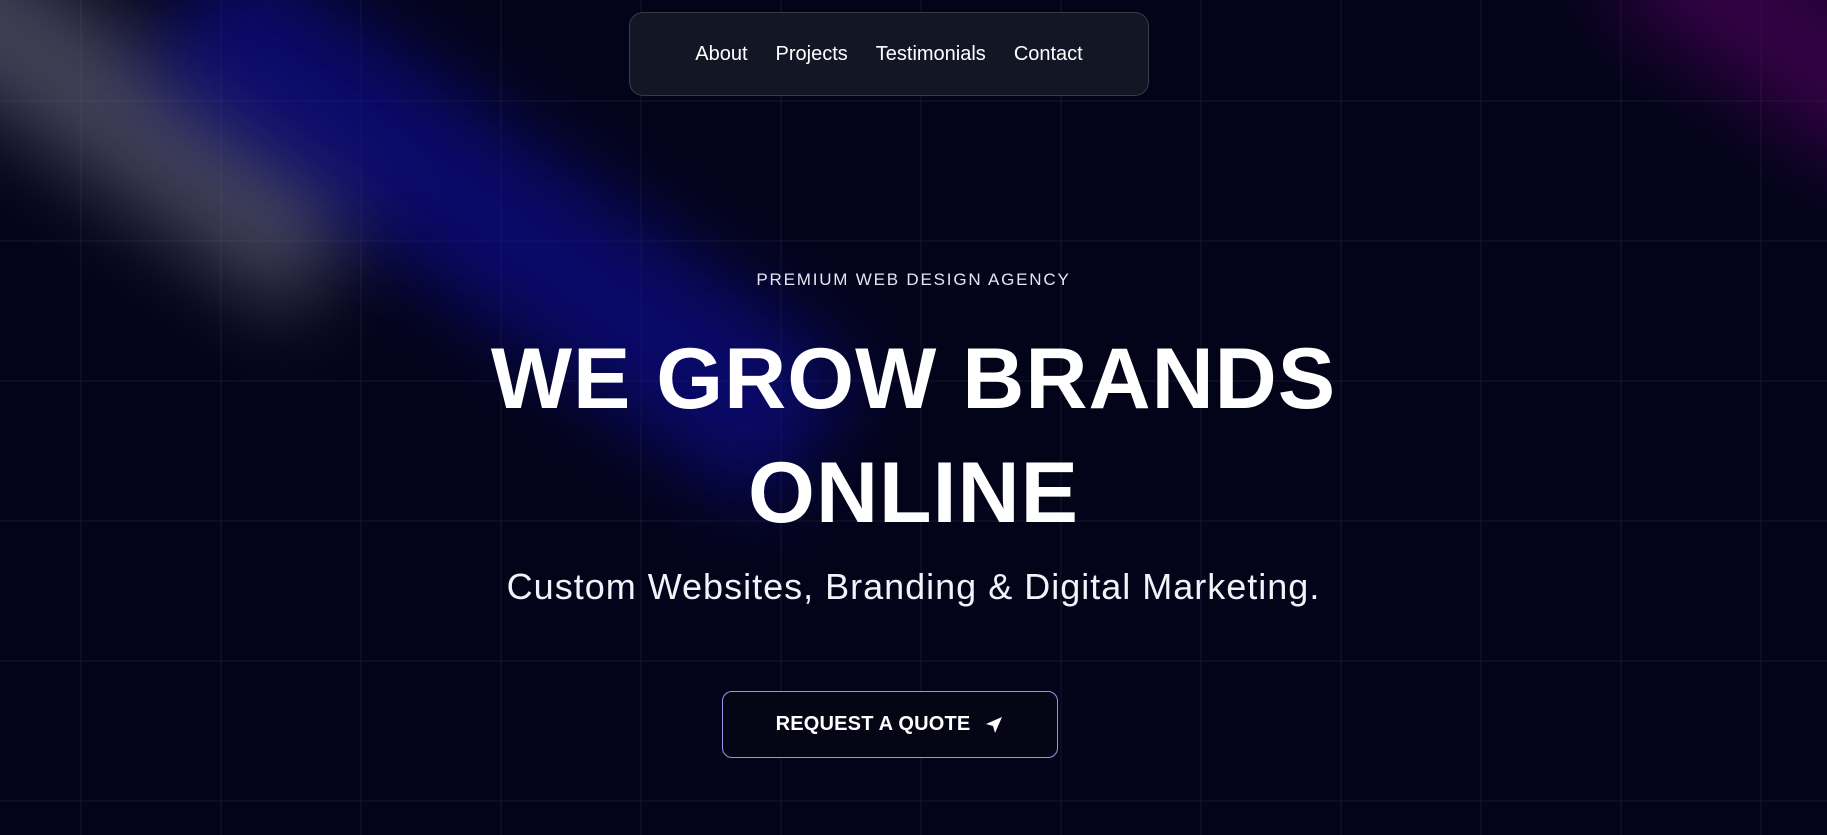 This screenshot has width=1827, height=835. I want to click on request-quote-label: REQUEST A QUOTE, so click(873, 724).